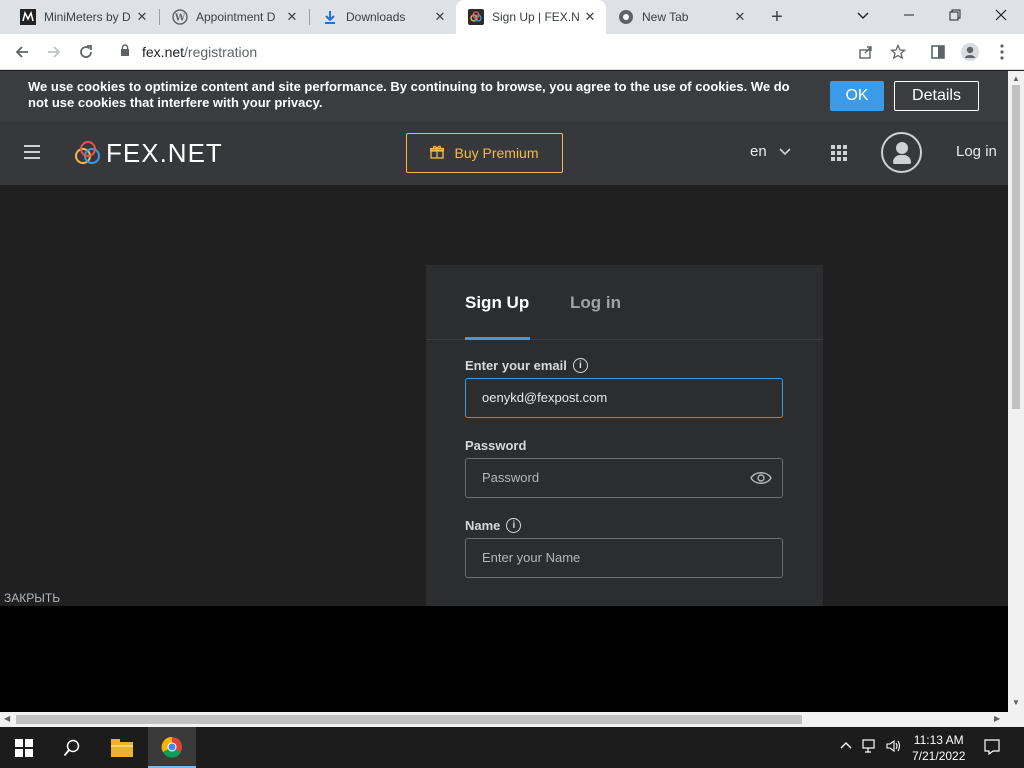 The image size is (1024, 768). What do you see at coordinates (777, 17) in the screenshot?
I see `new-tab-plus-icon: +` at bounding box center [777, 17].